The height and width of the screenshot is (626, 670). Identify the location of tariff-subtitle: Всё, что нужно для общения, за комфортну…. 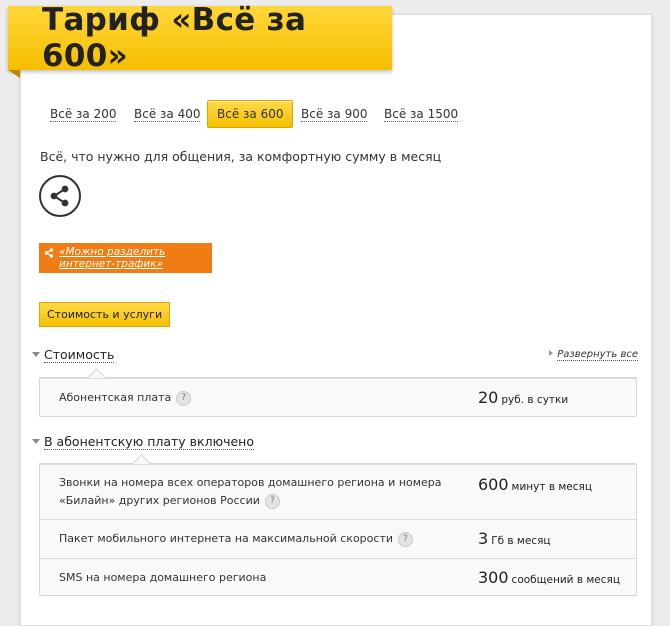
(241, 156).